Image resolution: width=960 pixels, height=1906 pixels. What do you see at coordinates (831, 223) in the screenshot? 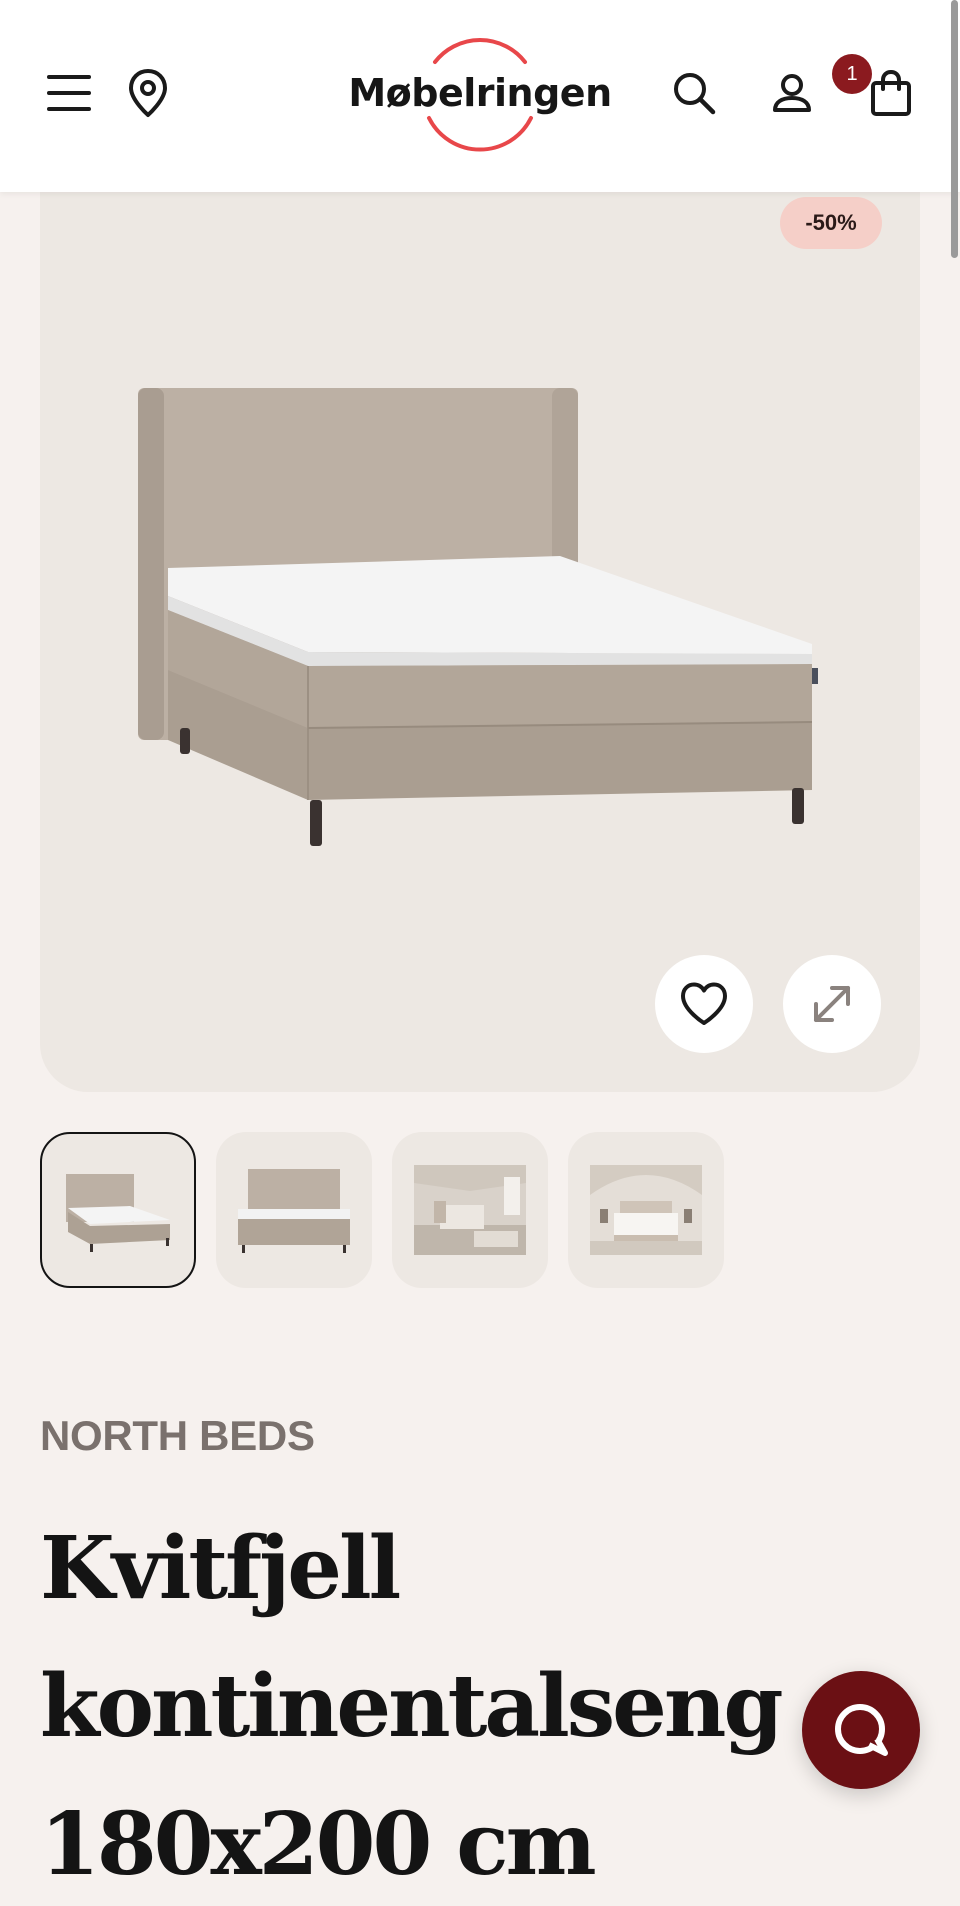
I see `discount-badge: -50%` at bounding box center [831, 223].